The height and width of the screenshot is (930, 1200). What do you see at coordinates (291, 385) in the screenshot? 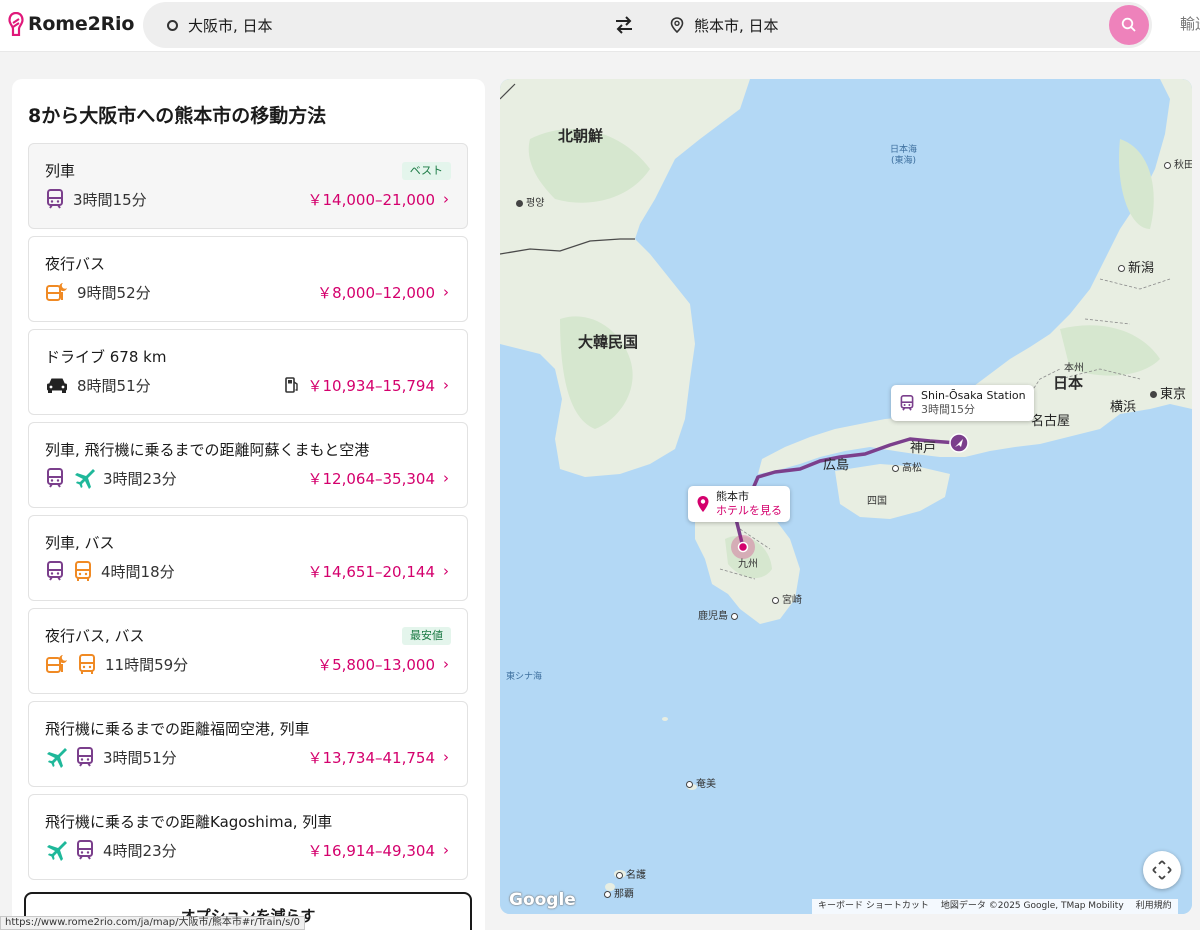
I see `fuel-pump-icon` at bounding box center [291, 385].